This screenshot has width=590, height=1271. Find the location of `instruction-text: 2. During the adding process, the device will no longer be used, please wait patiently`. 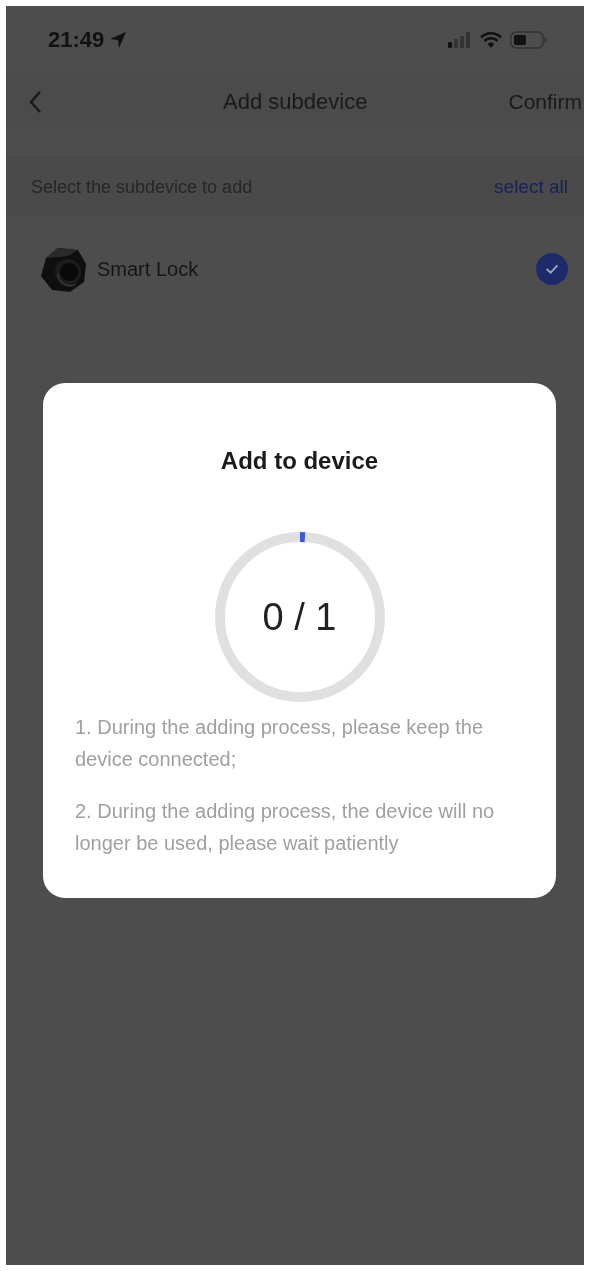

instruction-text: 2. During the adding process, the device will no longer be used, please wait patiently is located at coordinates (285, 827).